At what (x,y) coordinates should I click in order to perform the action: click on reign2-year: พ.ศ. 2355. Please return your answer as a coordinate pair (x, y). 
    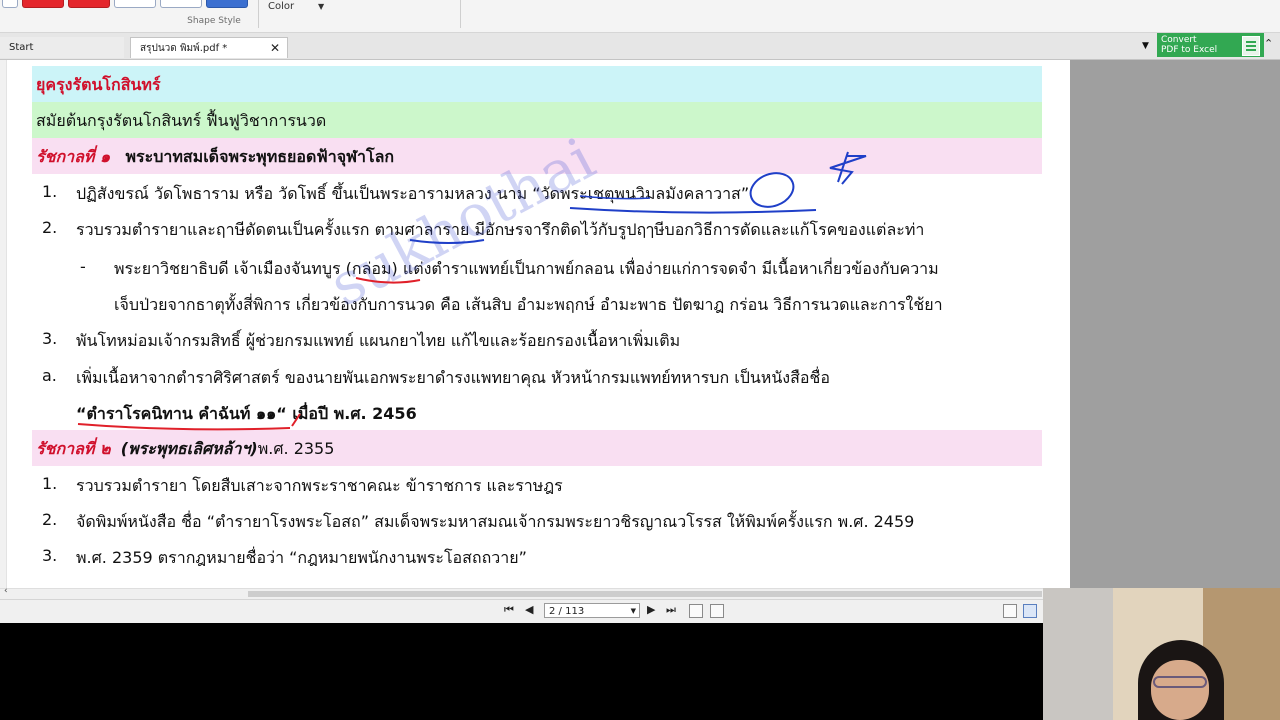
    Looking at the image, I should click on (296, 448).